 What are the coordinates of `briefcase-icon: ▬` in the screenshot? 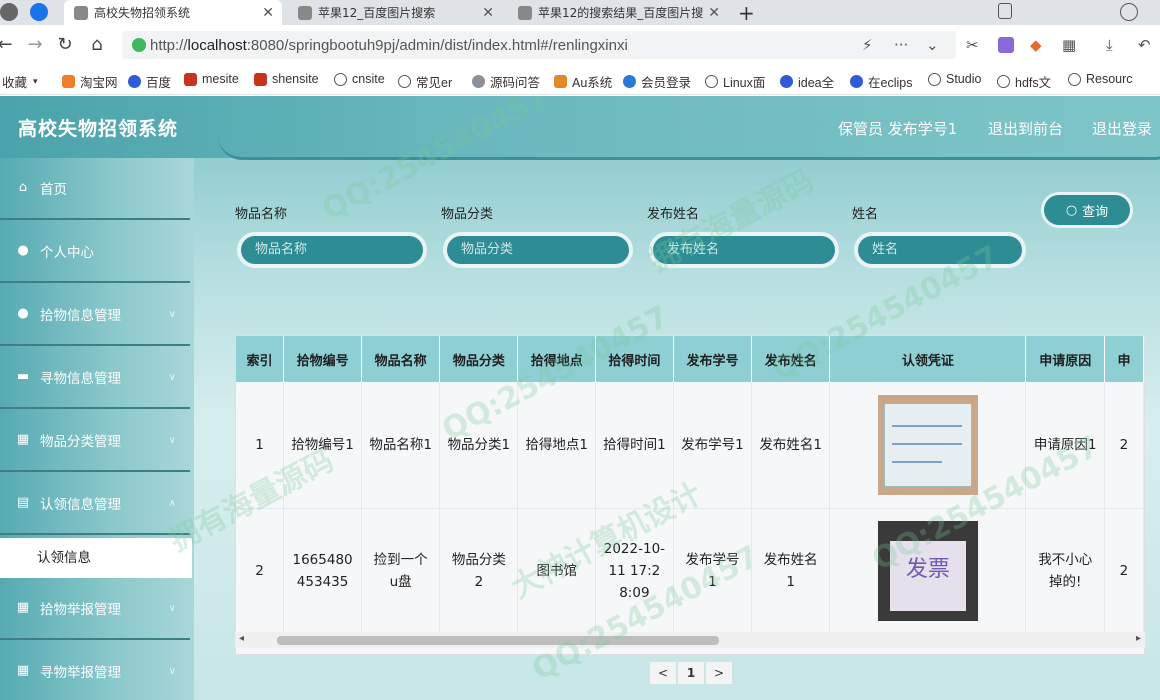 It's located at (23, 376).